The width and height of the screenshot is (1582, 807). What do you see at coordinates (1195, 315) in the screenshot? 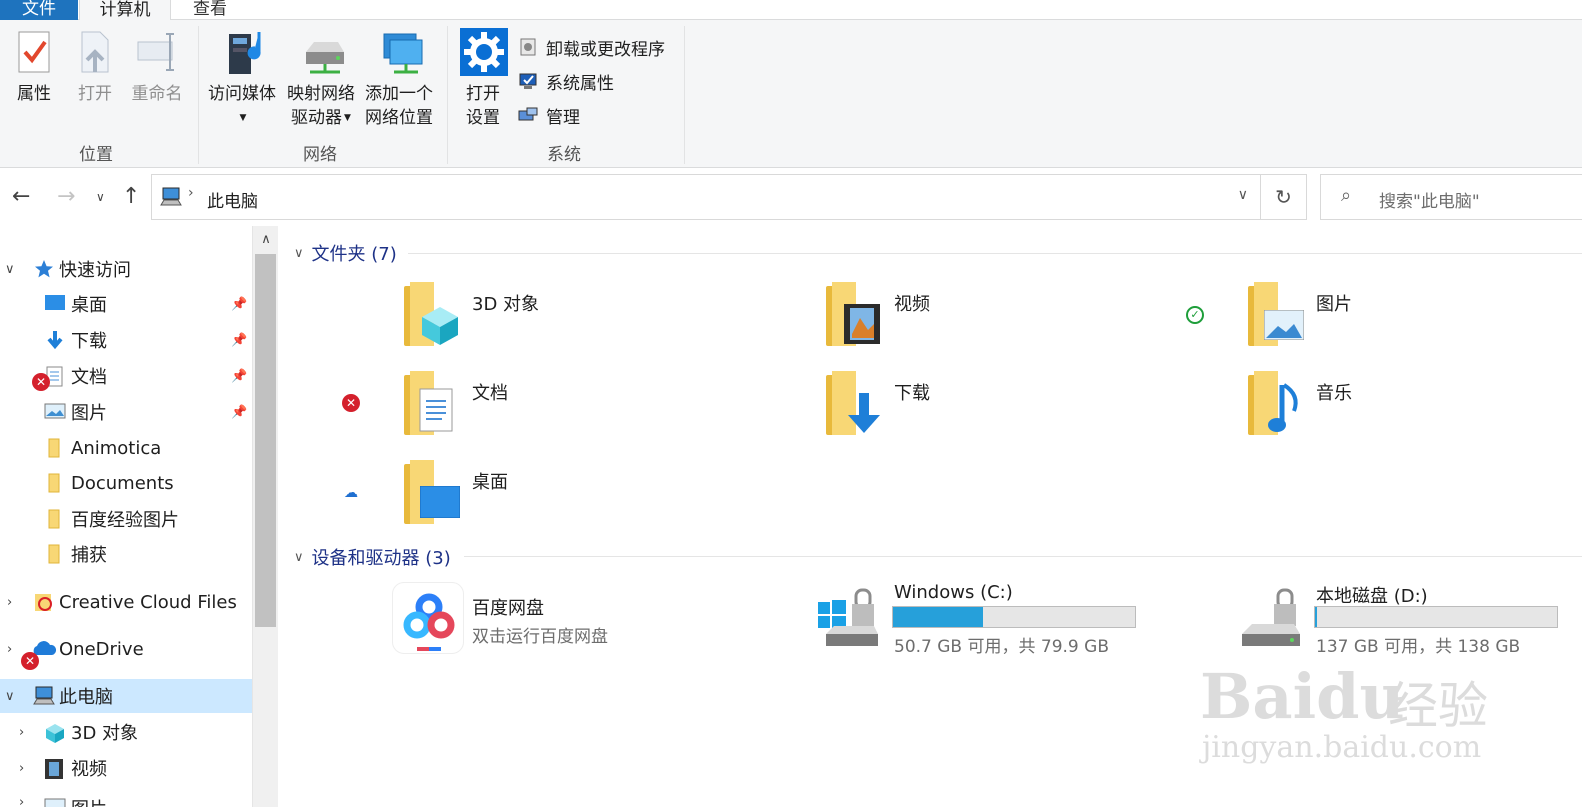
I see `synced-check-icon: ✓` at bounding box center [1195, 315].